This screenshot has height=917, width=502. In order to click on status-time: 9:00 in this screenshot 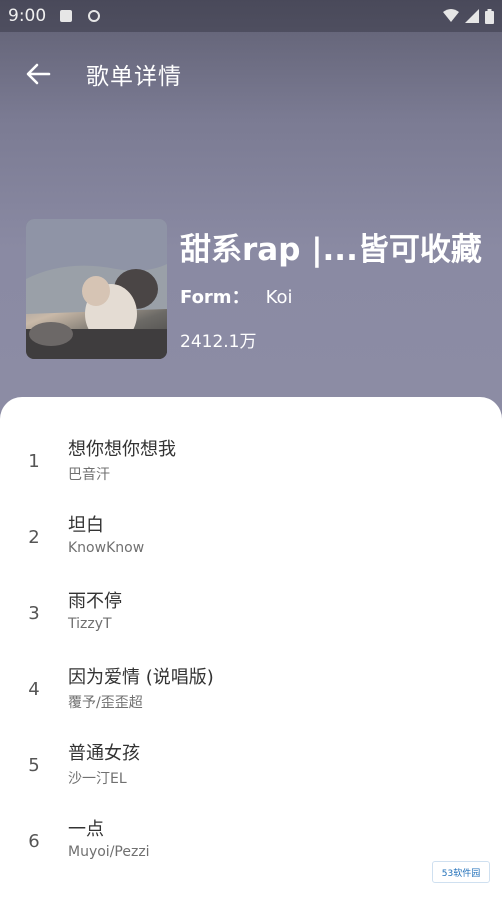, I will do `click(27, 16)`.